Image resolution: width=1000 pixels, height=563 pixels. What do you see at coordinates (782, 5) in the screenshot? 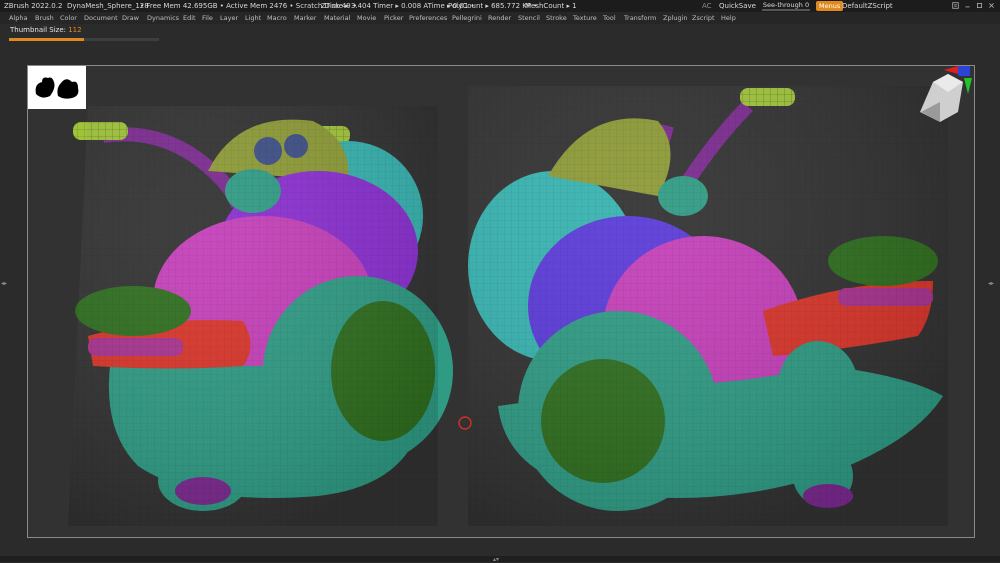
I see `see-through-label: See-through` at bounding box center [782, 5].